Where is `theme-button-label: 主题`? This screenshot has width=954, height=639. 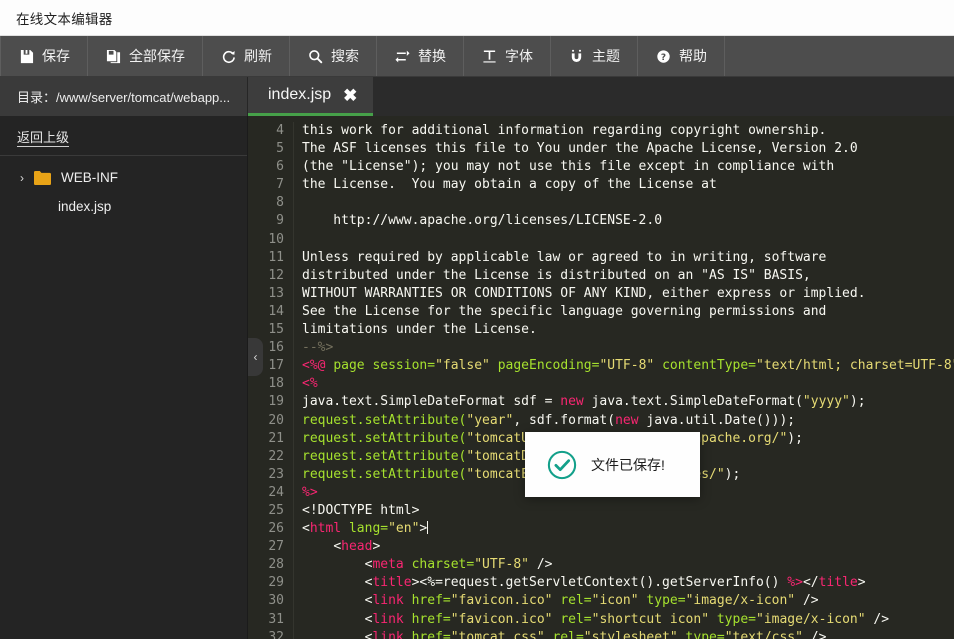
theme-button-label: 主题 is located at coordinates (606, 56).